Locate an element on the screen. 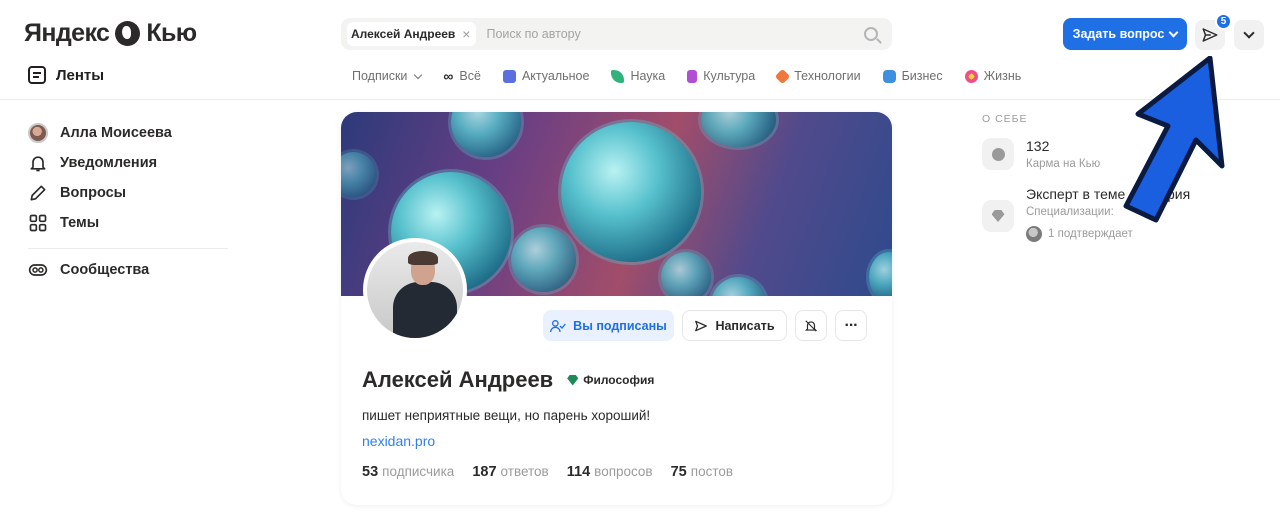 The width and height of the screenshot is (1280, 525). profile-avatar is located at coordinates (415, 290).